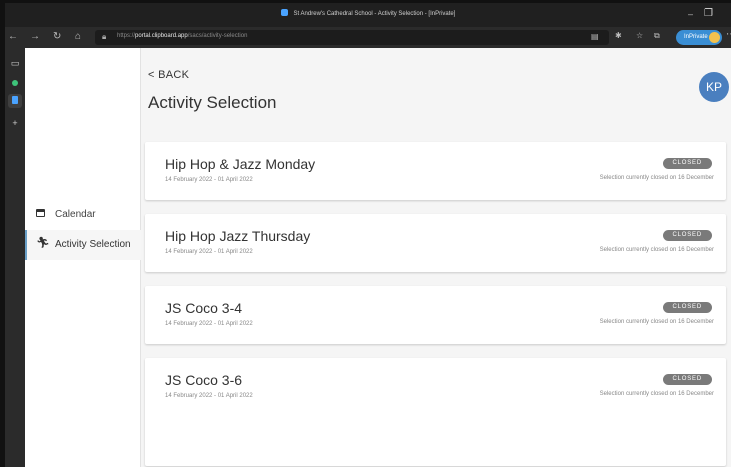  Describe the element at coordinates (639, 35) in the screenshot. I see `favorites-icon: ☆` at that location.